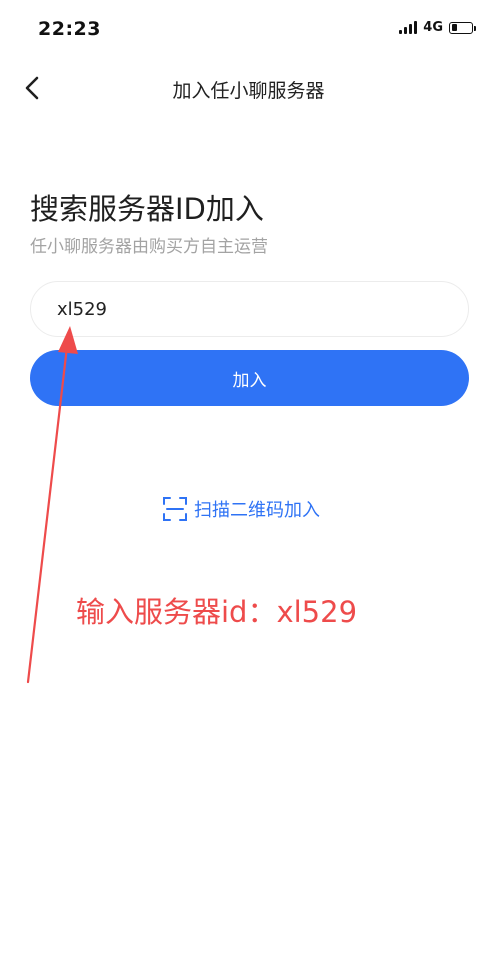 This screenshot has height=977, width=497. What do you see at coordinates (69, 29) in the screenshot?
I see `status-time: 22:23` at bounding box center [69, 29].